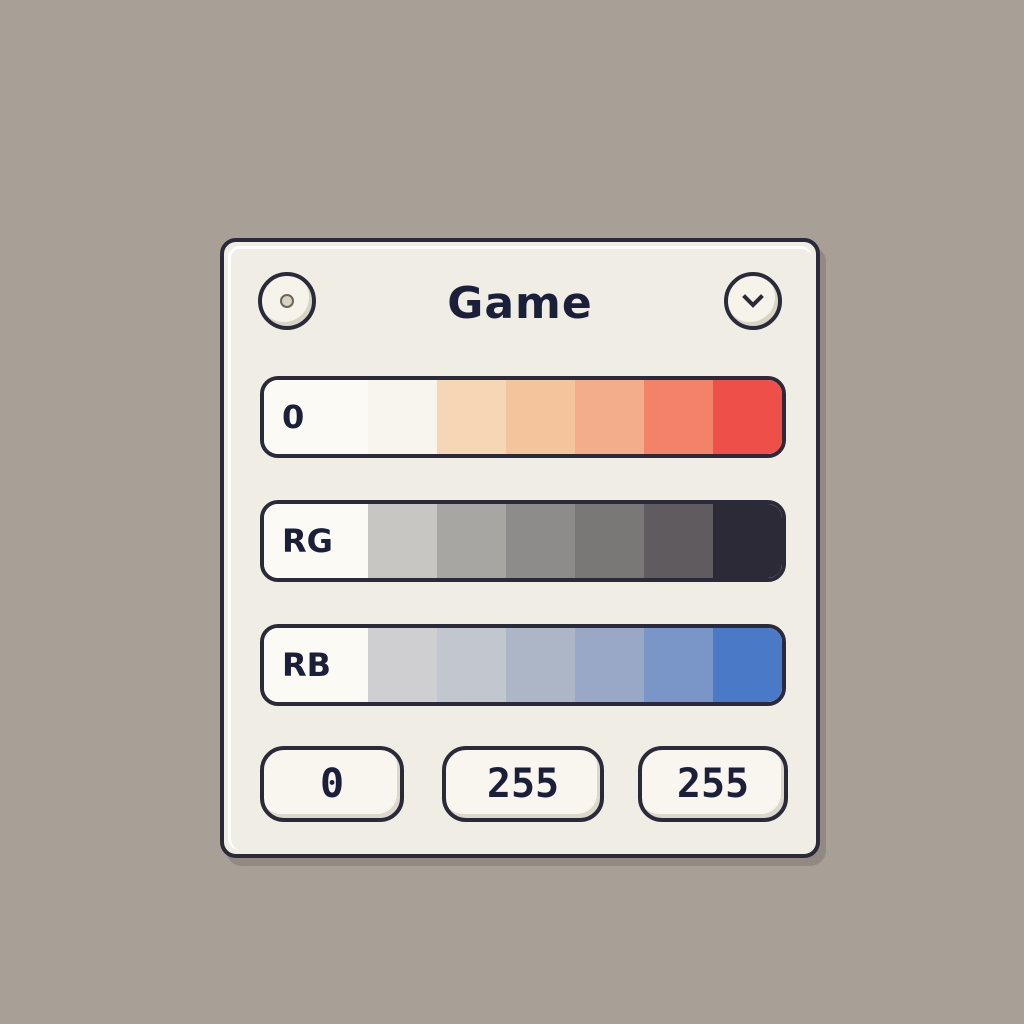  I want to click on color-bar-3-label: RB, so click(316, 665).